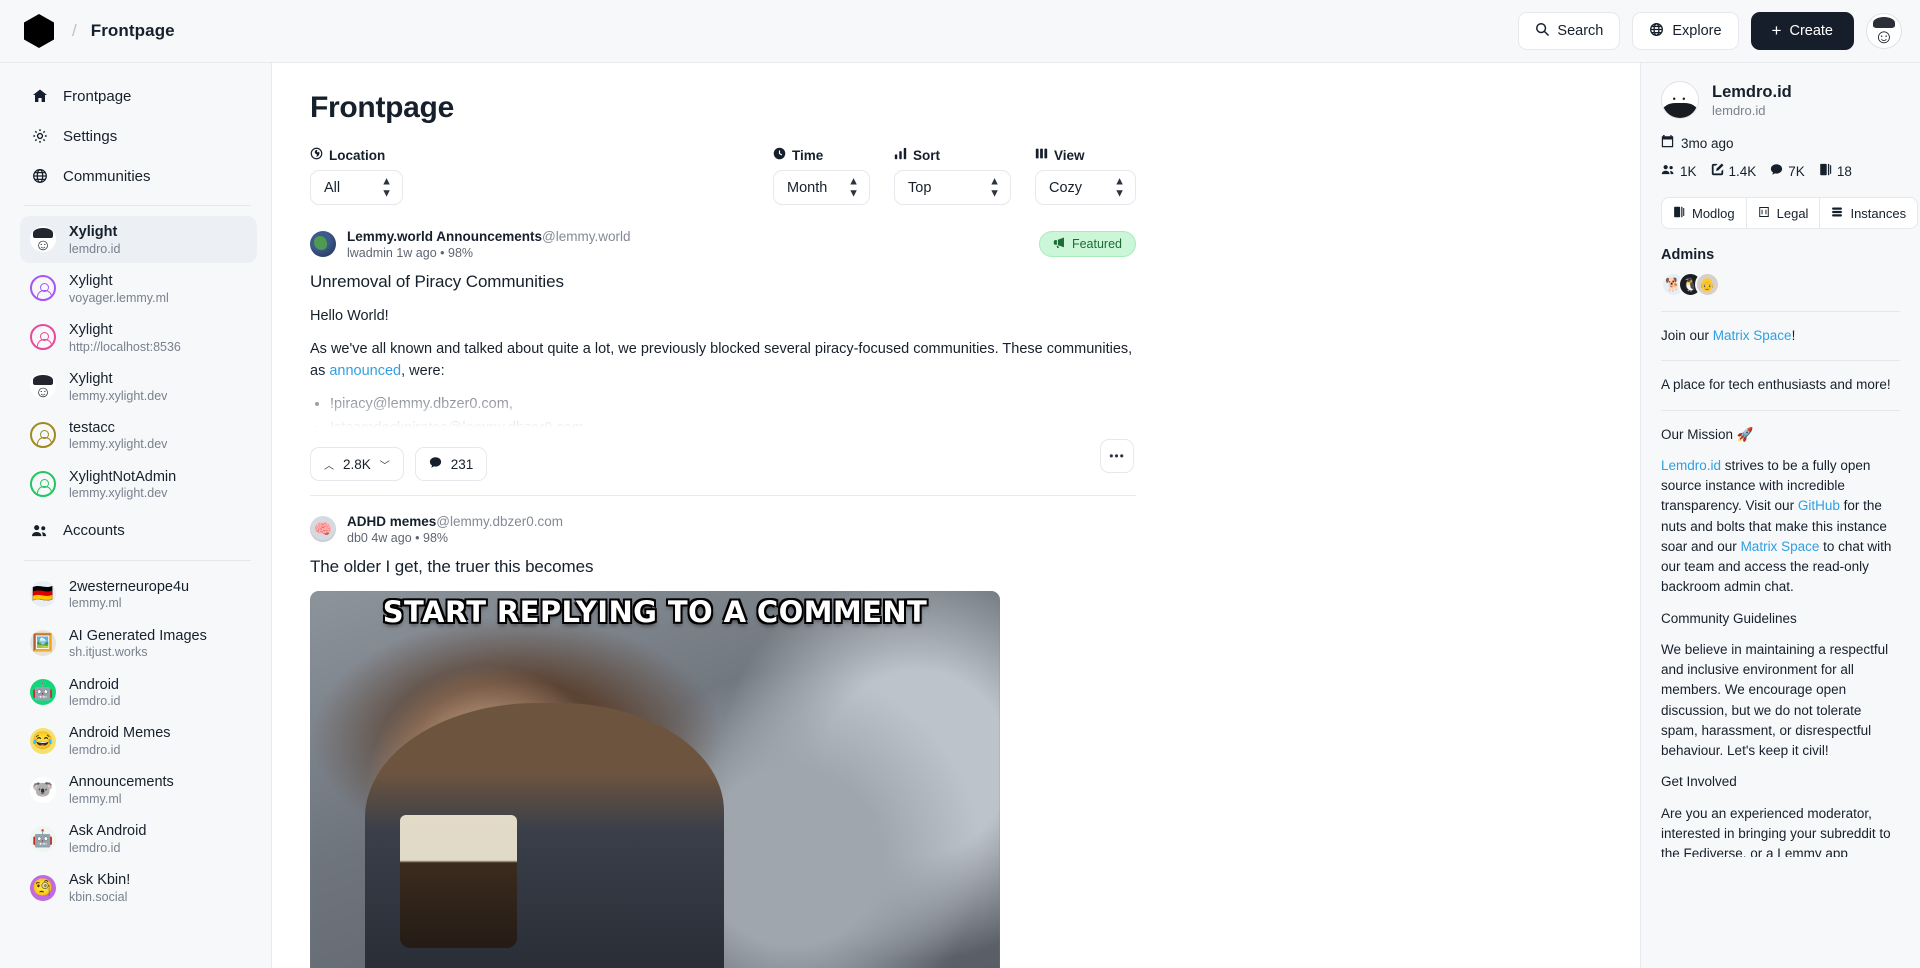 The image size is (1920, 968). I want to click on explore-button: Explore, so click(1685, 31).